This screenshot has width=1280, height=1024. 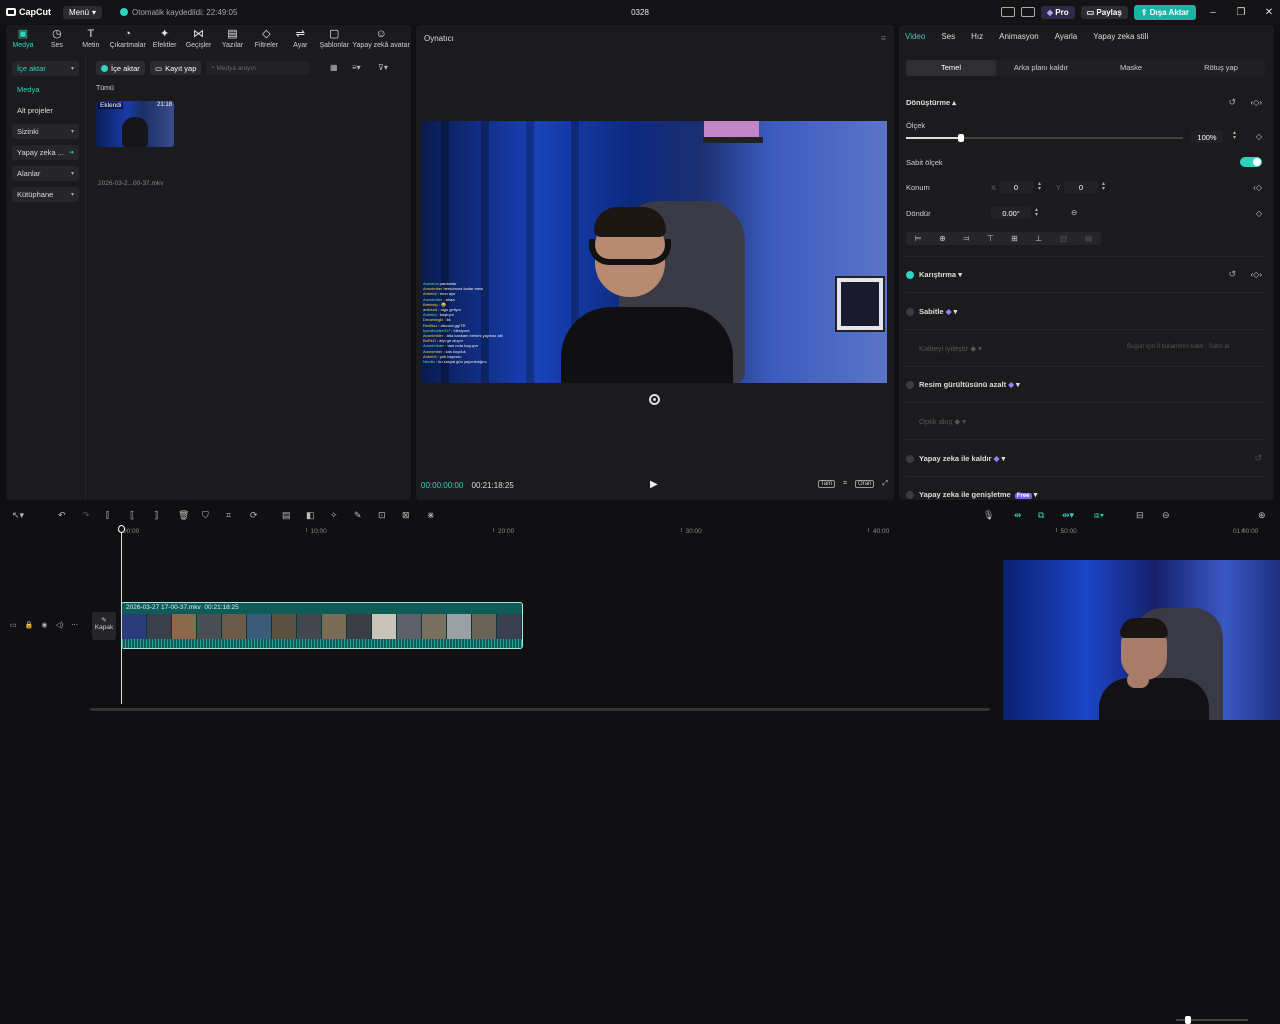 I want to click on inspector-tab: Animasyon, so click(x=1019, y=36).